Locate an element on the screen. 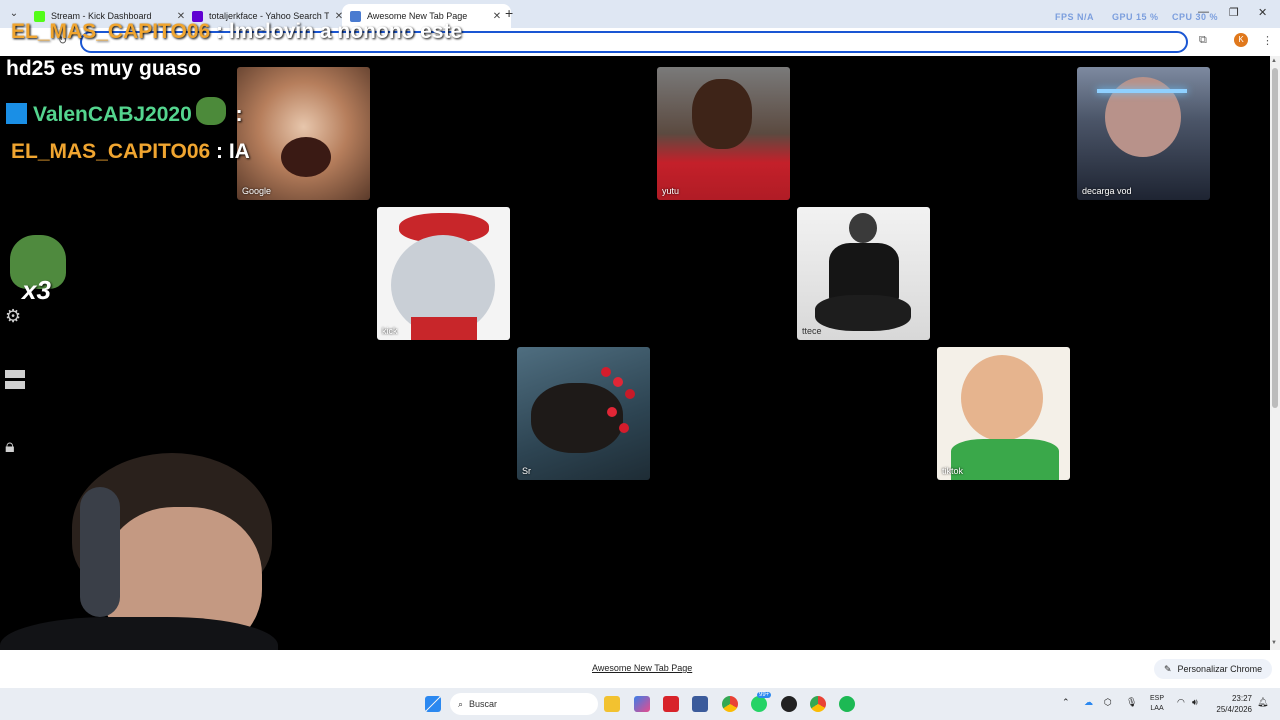  taskbar-clock: 23:27 25/4/2026 is located at coordinates (1232, 704).